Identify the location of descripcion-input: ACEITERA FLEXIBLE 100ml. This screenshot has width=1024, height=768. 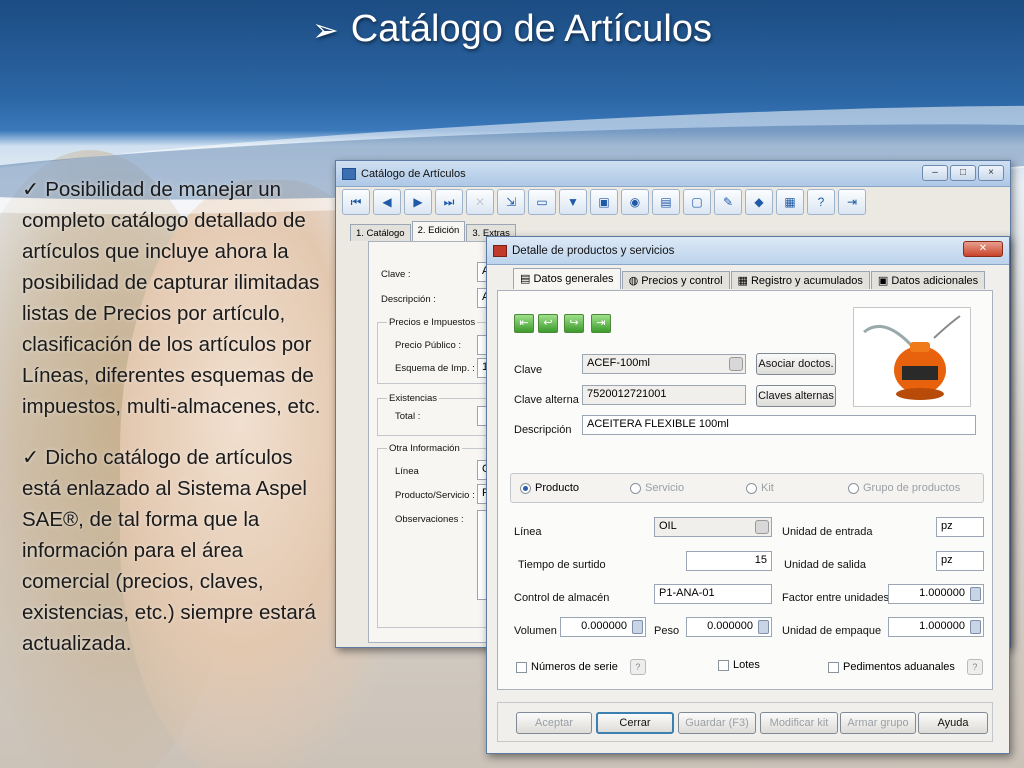
(779, 425).